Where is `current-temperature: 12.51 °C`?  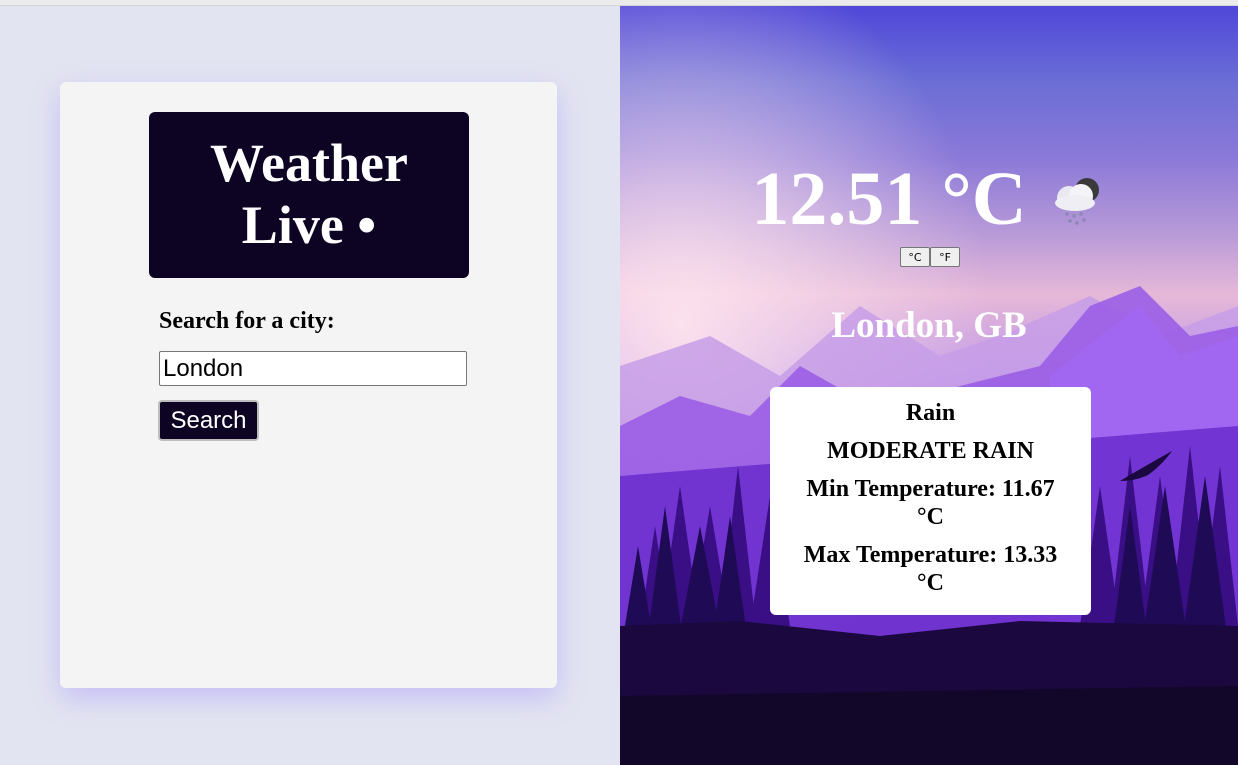
current-temperature: 12.51 °C is located at coordinates (889, 199).